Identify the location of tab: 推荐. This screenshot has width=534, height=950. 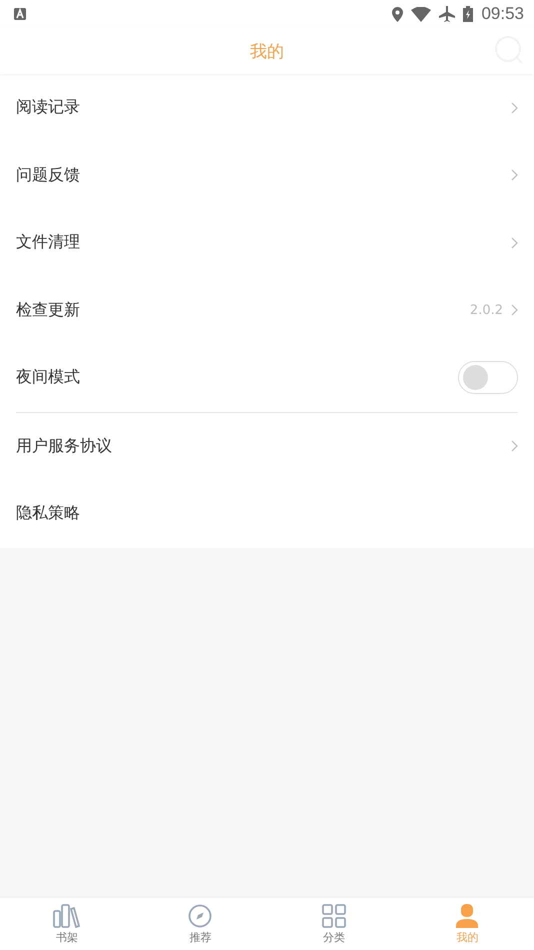
(200, 924).